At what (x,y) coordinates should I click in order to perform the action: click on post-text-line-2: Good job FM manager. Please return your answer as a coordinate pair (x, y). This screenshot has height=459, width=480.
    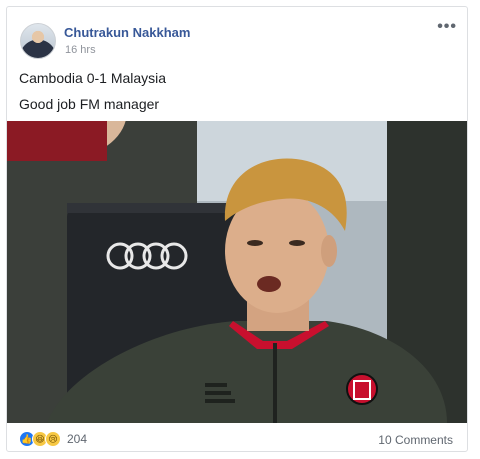
    Looking at the image, I should click on (89, 104).